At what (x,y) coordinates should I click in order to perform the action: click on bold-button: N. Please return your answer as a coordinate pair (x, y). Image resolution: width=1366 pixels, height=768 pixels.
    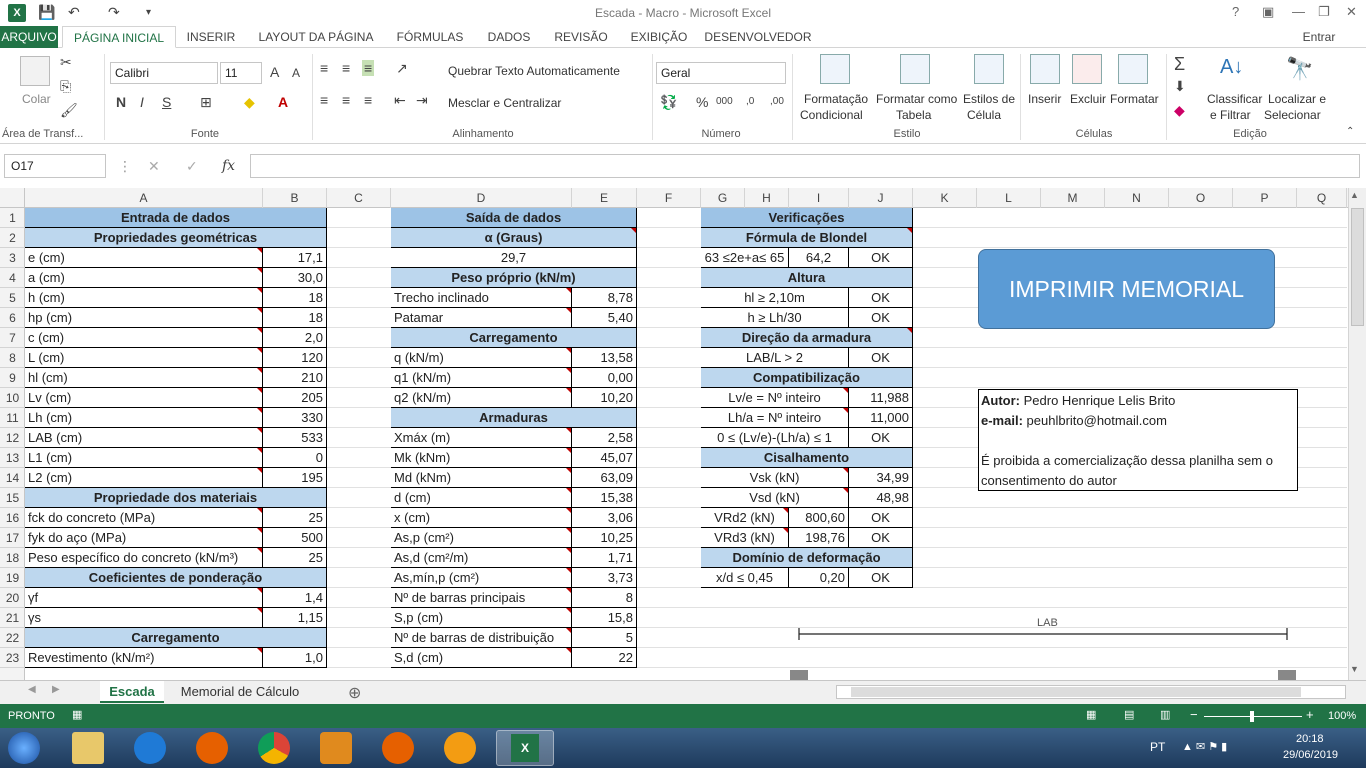
    Looking at the image, I should click on (121, 102).